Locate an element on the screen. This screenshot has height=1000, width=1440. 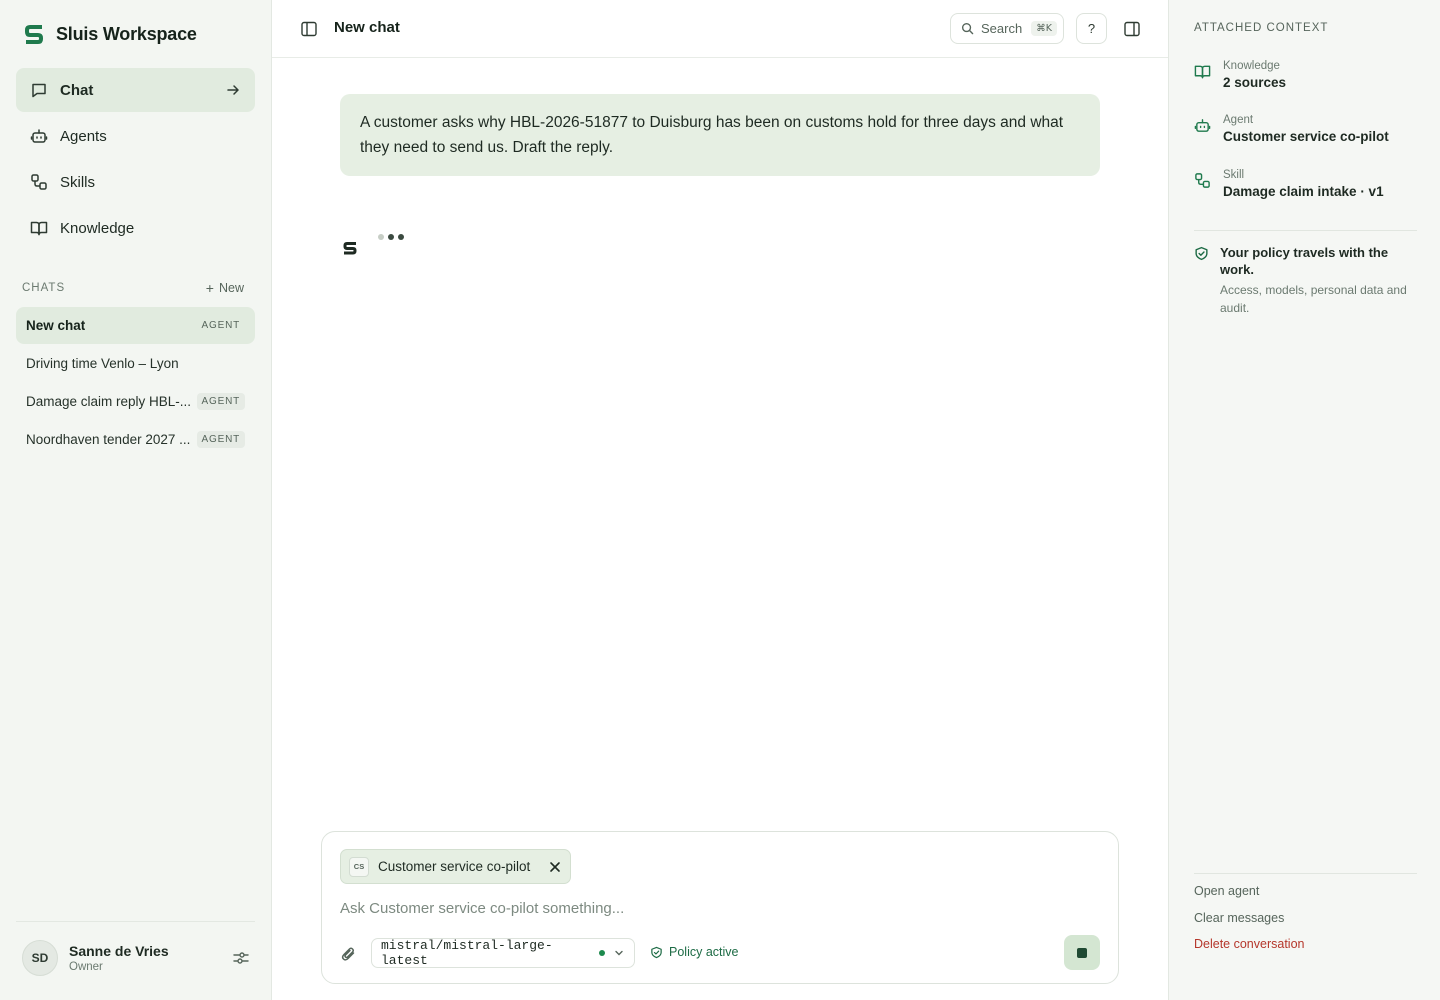
chats-heading: CHATS is located at coordinates (44, 288).